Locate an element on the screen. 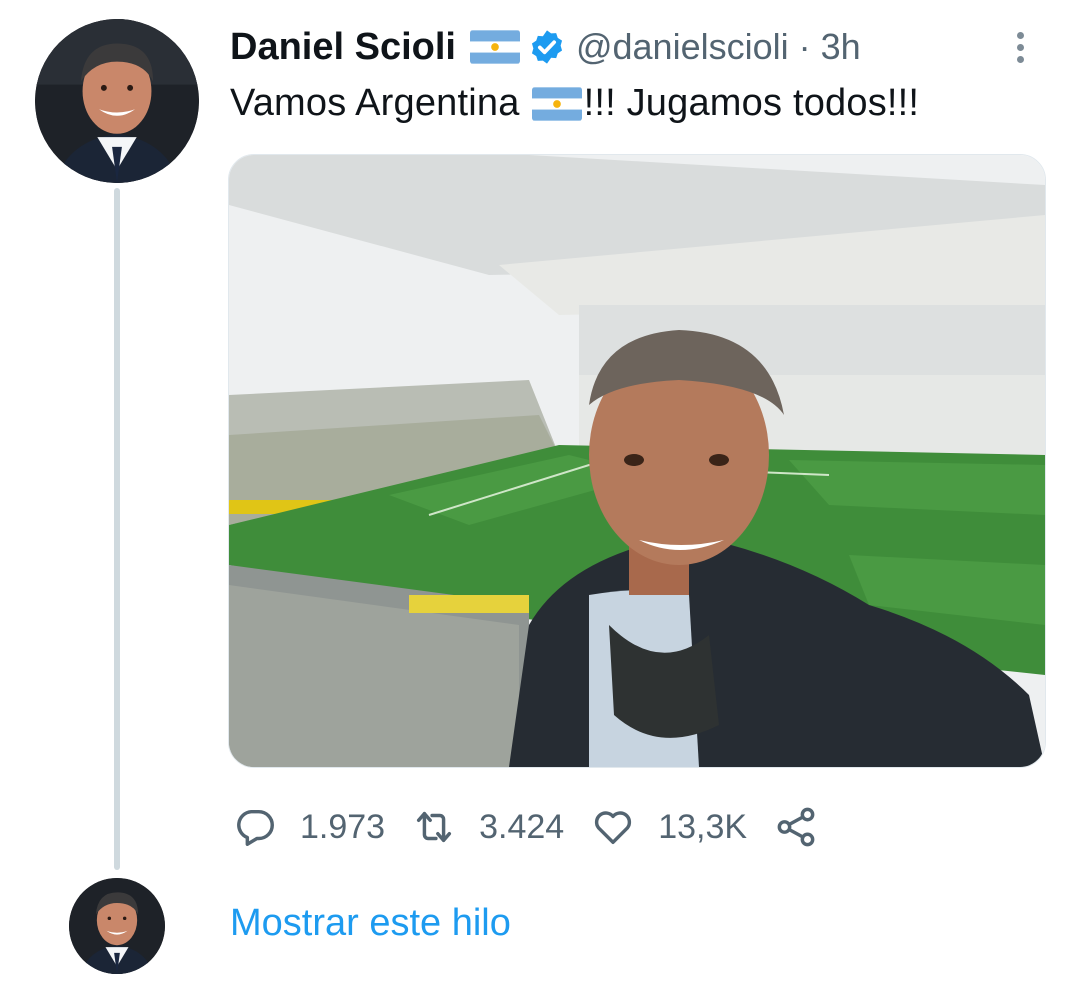  tweet-actions-bar: 1.973 3.424 13,3K is located at coordinates (525, 827).